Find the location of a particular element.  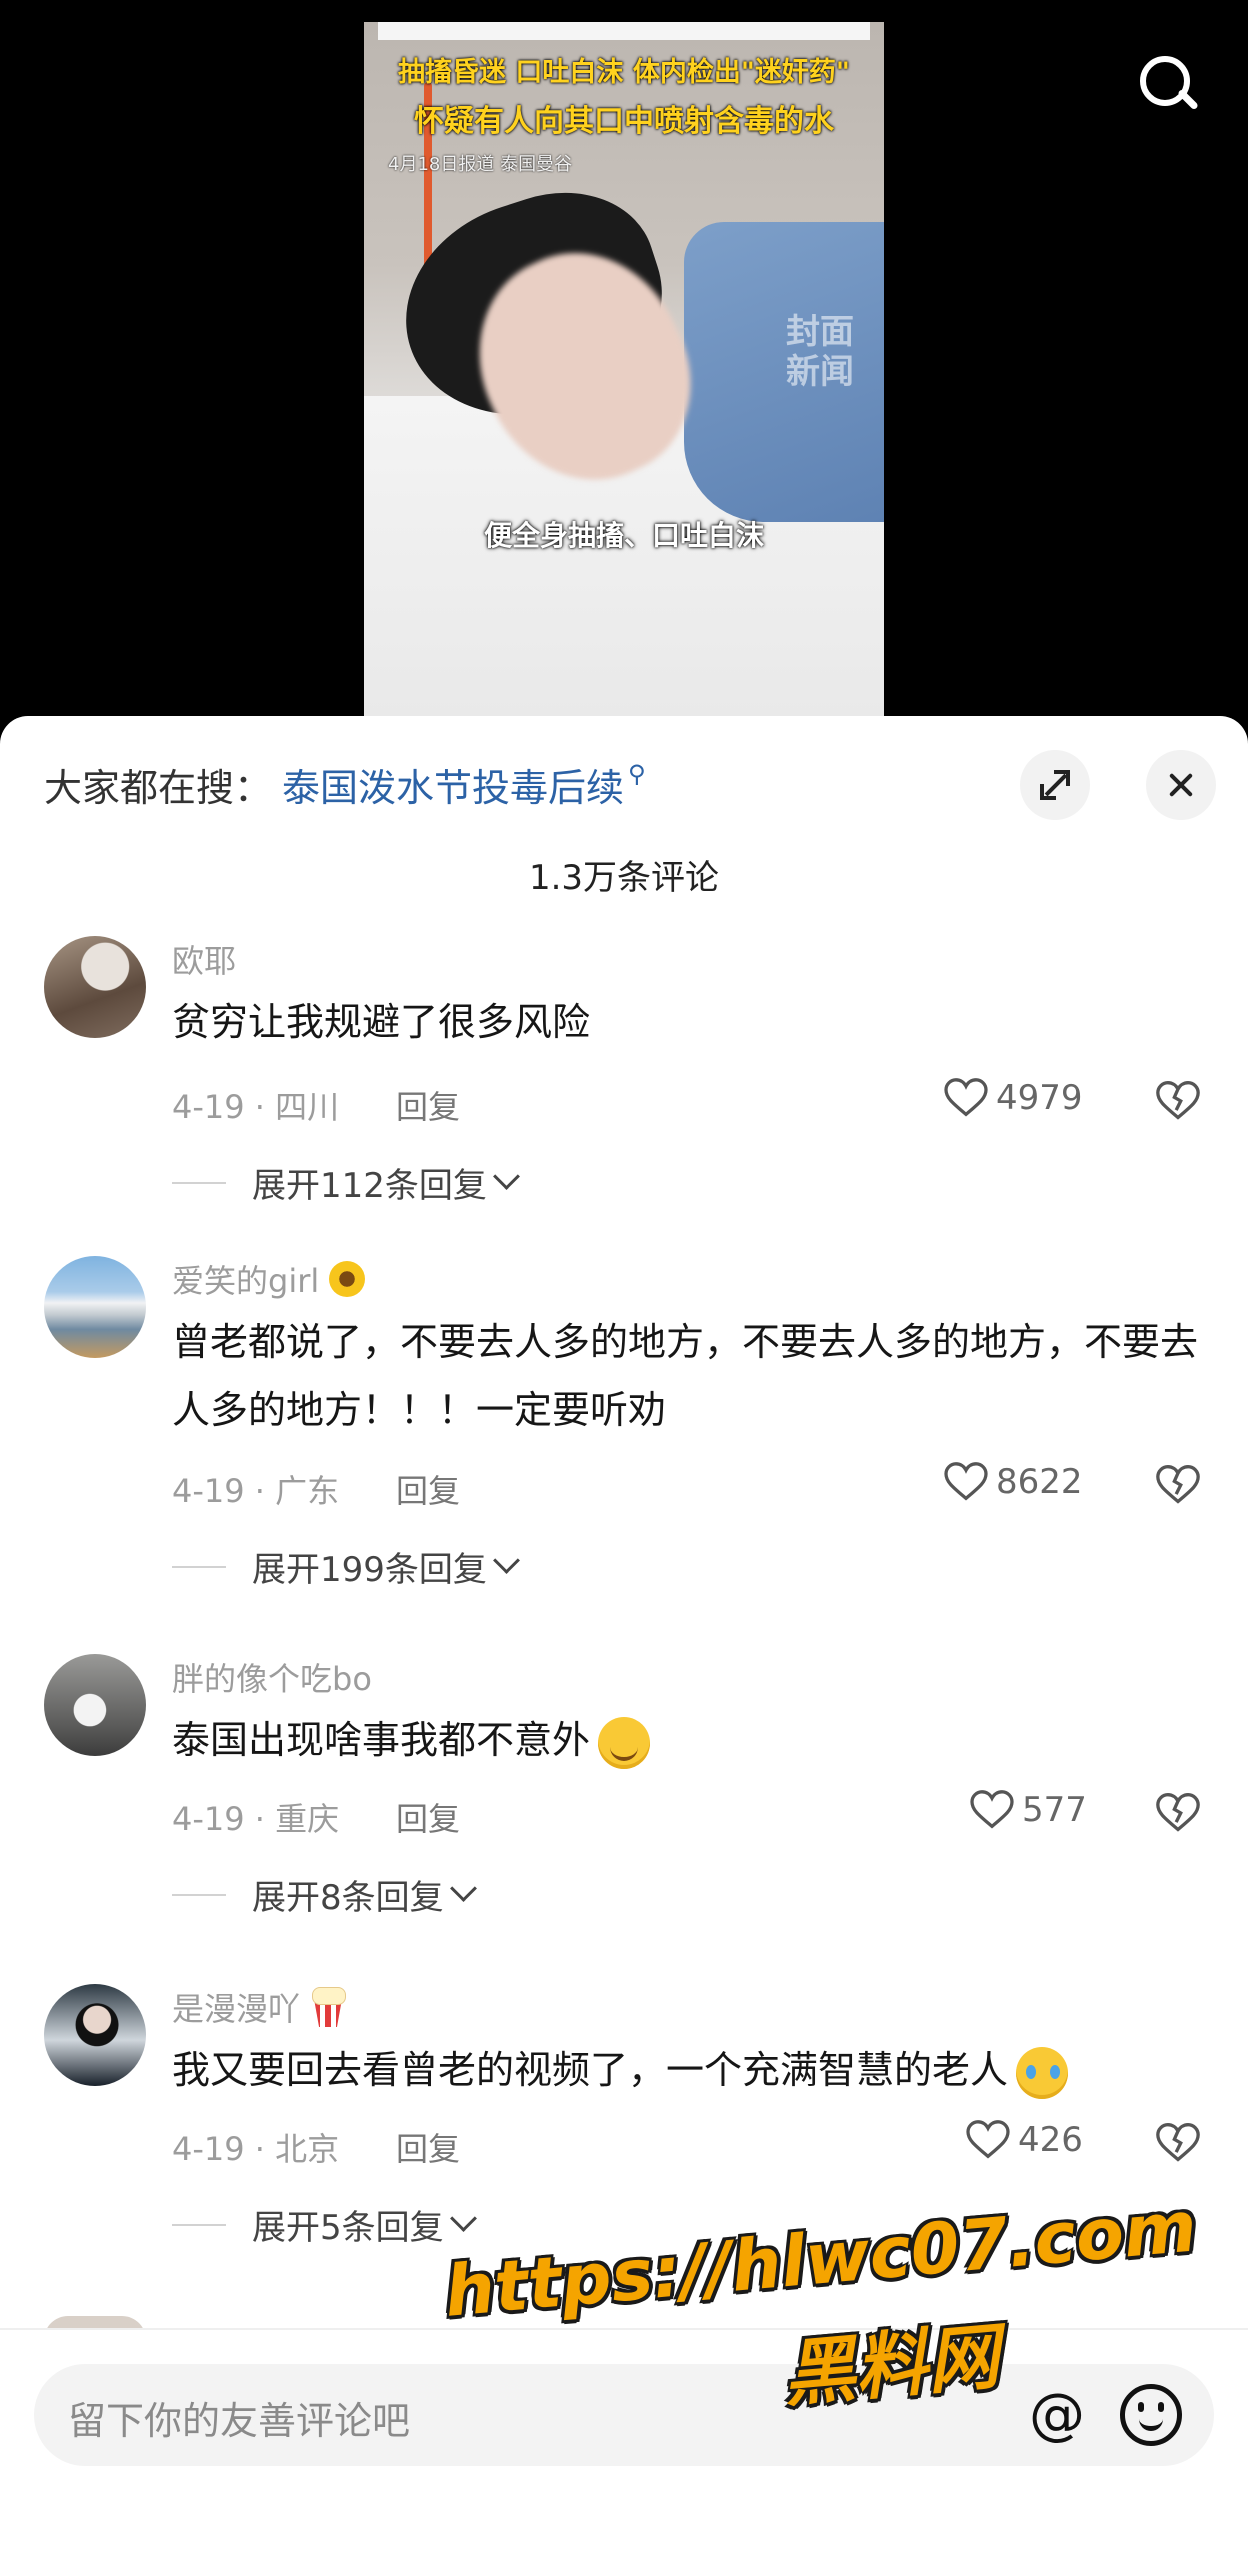

like-button: 4979 is located at coordinates (1034, 1098).